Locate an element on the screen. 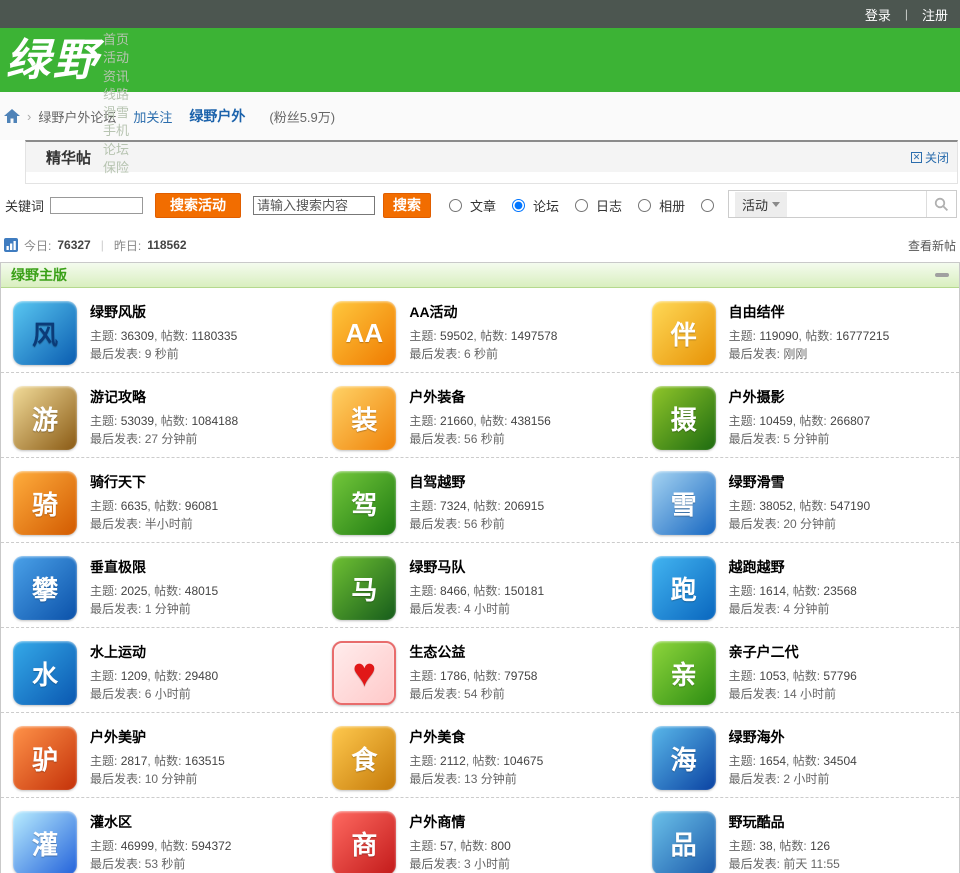 The width and height of the screenshot is (960, 873). forum-title: AA活动 is located at coordinates (483, 312).